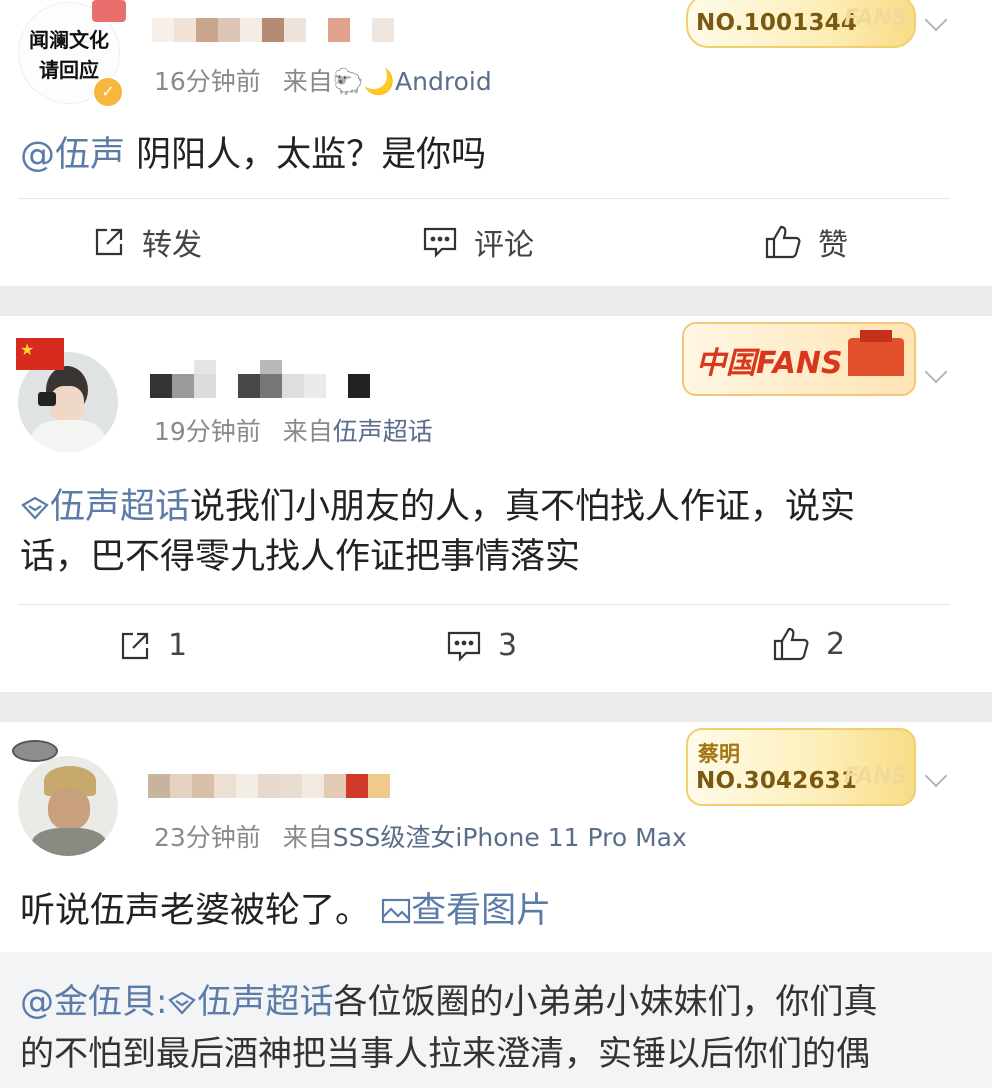 Image resolution: width=992 pixels, height=1088 pixels. I want to click on post-source: SSS级渣女iPhone 11 Pro Max, so click(510, 837).